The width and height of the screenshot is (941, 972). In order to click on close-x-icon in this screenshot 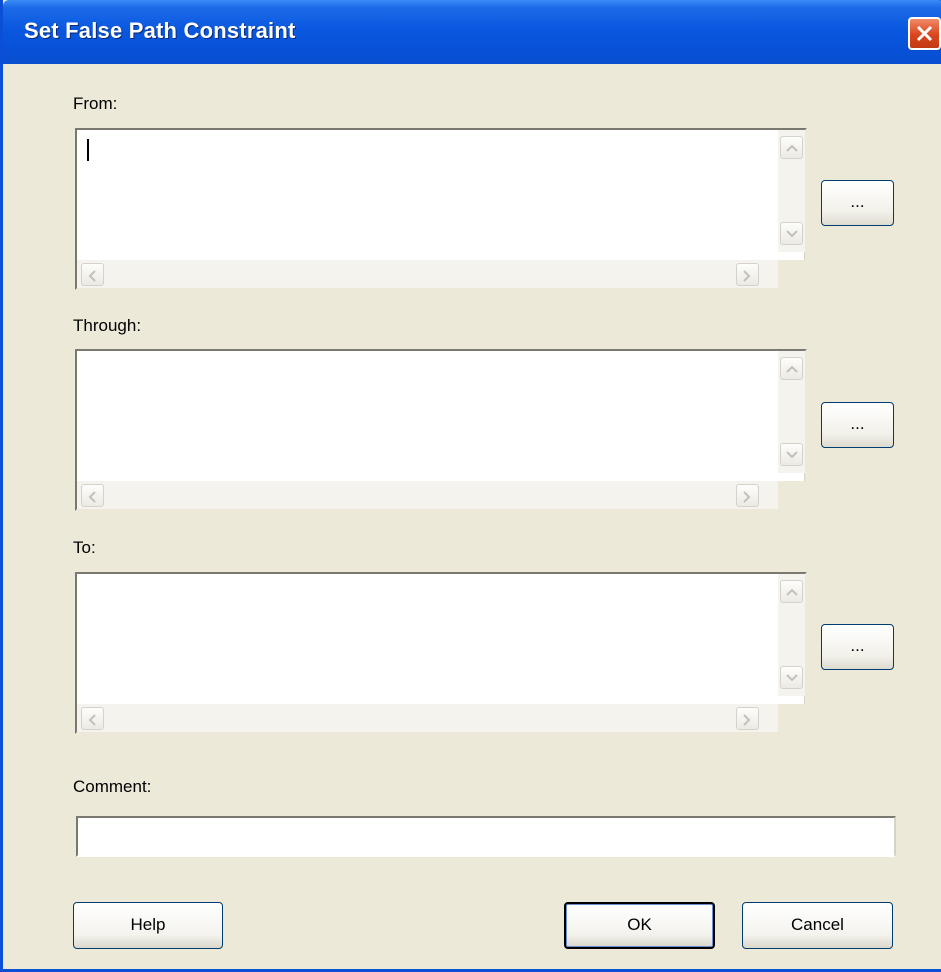, I will do `click(924, 33)`.